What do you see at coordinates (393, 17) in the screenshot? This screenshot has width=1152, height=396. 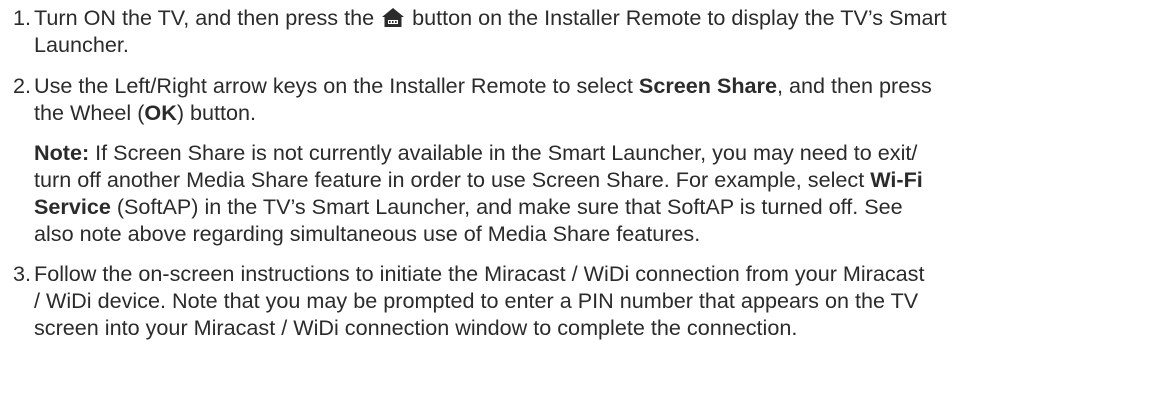 I see `home-icon` at bounding box center [393, 17].